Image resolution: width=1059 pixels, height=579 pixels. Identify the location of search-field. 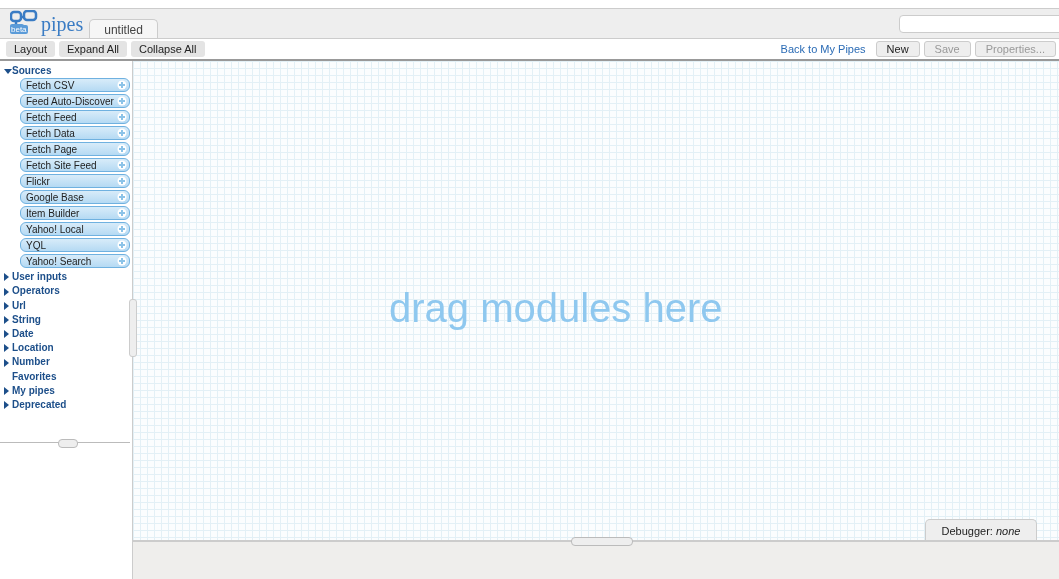
(979, 23).